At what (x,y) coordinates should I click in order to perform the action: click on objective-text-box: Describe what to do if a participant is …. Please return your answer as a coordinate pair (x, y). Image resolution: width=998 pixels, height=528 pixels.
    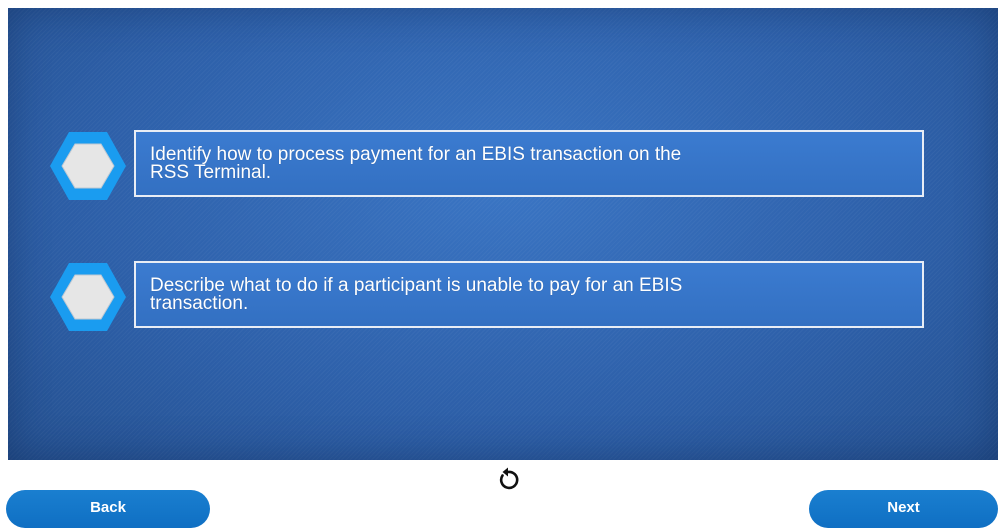
    Looking at the image, I should click on (529, 294).